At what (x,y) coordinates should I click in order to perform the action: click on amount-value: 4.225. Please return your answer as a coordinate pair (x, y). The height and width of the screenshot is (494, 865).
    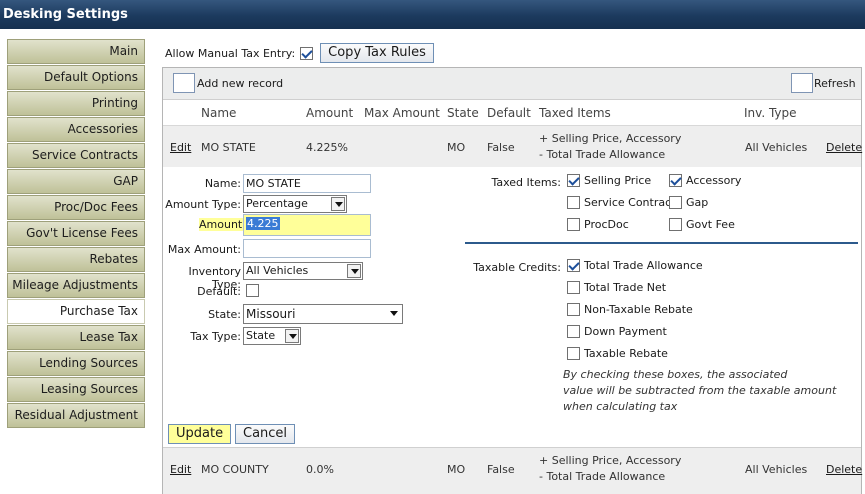
    Looking at the image, I should click on (263, 223).